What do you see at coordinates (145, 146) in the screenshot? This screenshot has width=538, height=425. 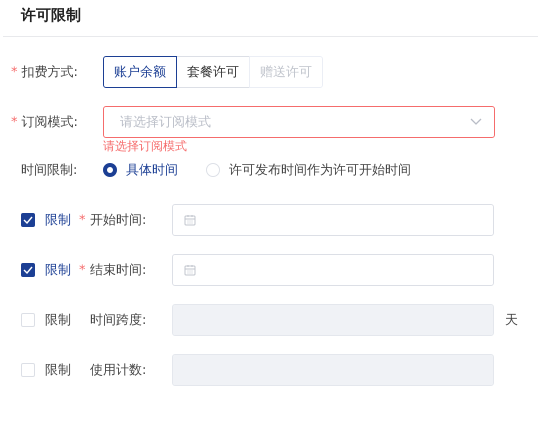 I see `error-message: 请选择订阅模式` at bounding box center [145, 146].